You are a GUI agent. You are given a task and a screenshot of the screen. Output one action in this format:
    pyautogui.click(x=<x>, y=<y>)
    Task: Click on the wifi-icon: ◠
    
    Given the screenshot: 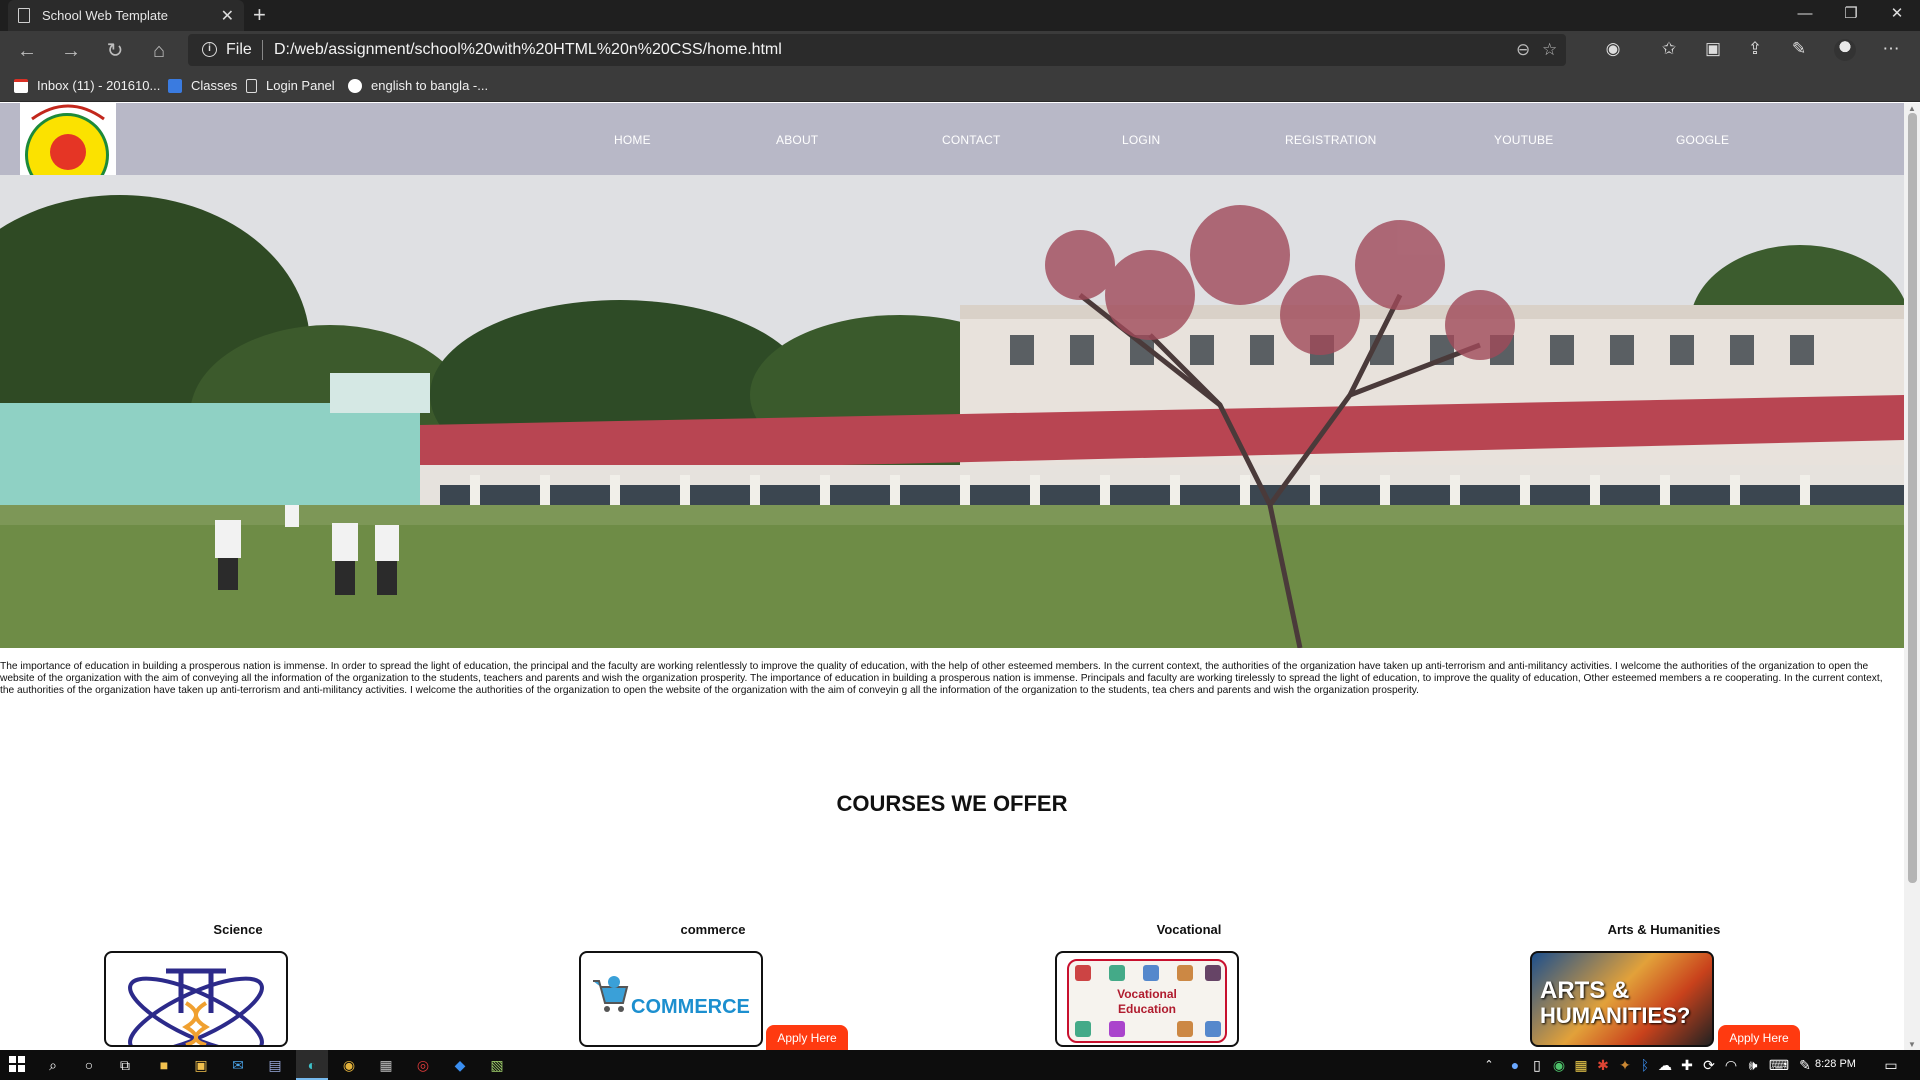 What is the action you would take?
    pyautogui.click(x=1731, y=1065)
    